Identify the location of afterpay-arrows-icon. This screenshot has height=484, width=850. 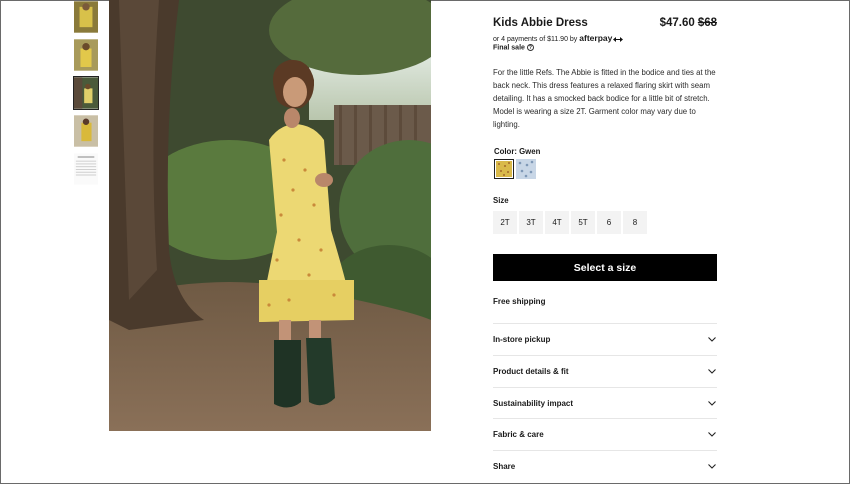
(618, 39).